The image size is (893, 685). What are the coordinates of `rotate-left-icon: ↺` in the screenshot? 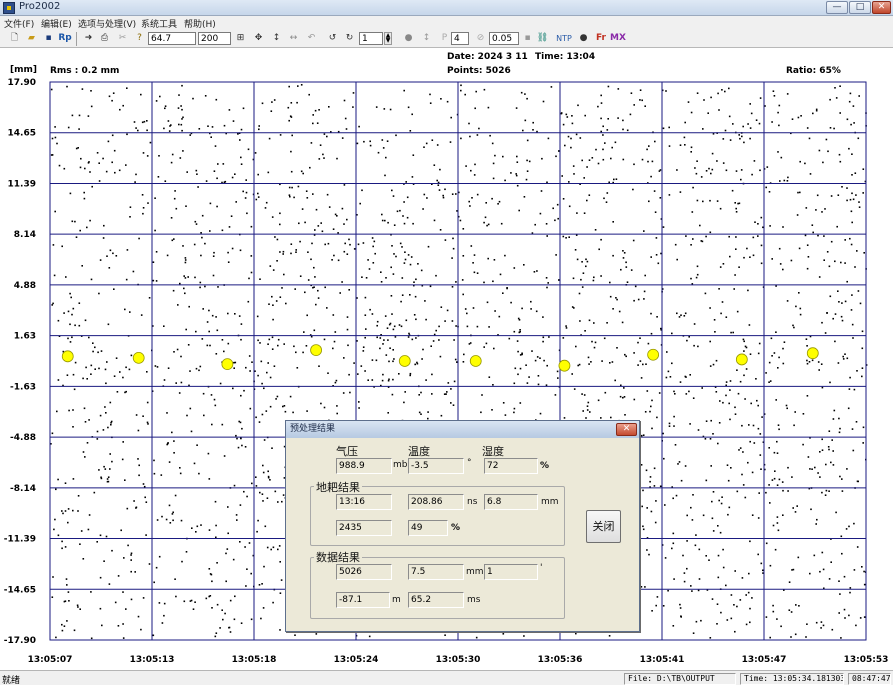 It's located at (332, 38).